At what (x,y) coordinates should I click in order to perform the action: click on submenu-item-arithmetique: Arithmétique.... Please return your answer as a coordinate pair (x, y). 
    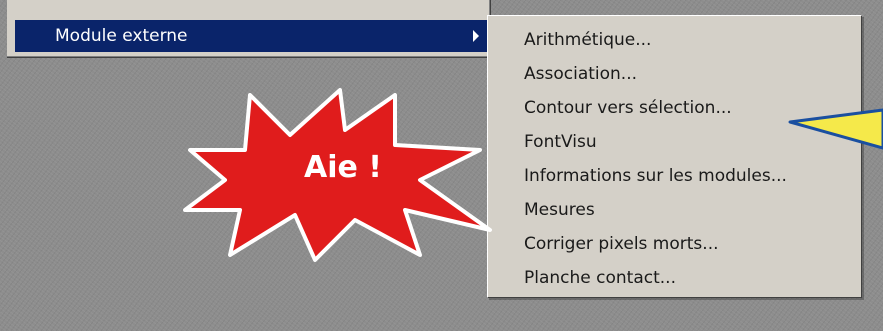
    Looking at the image, I should click on (587, 40).